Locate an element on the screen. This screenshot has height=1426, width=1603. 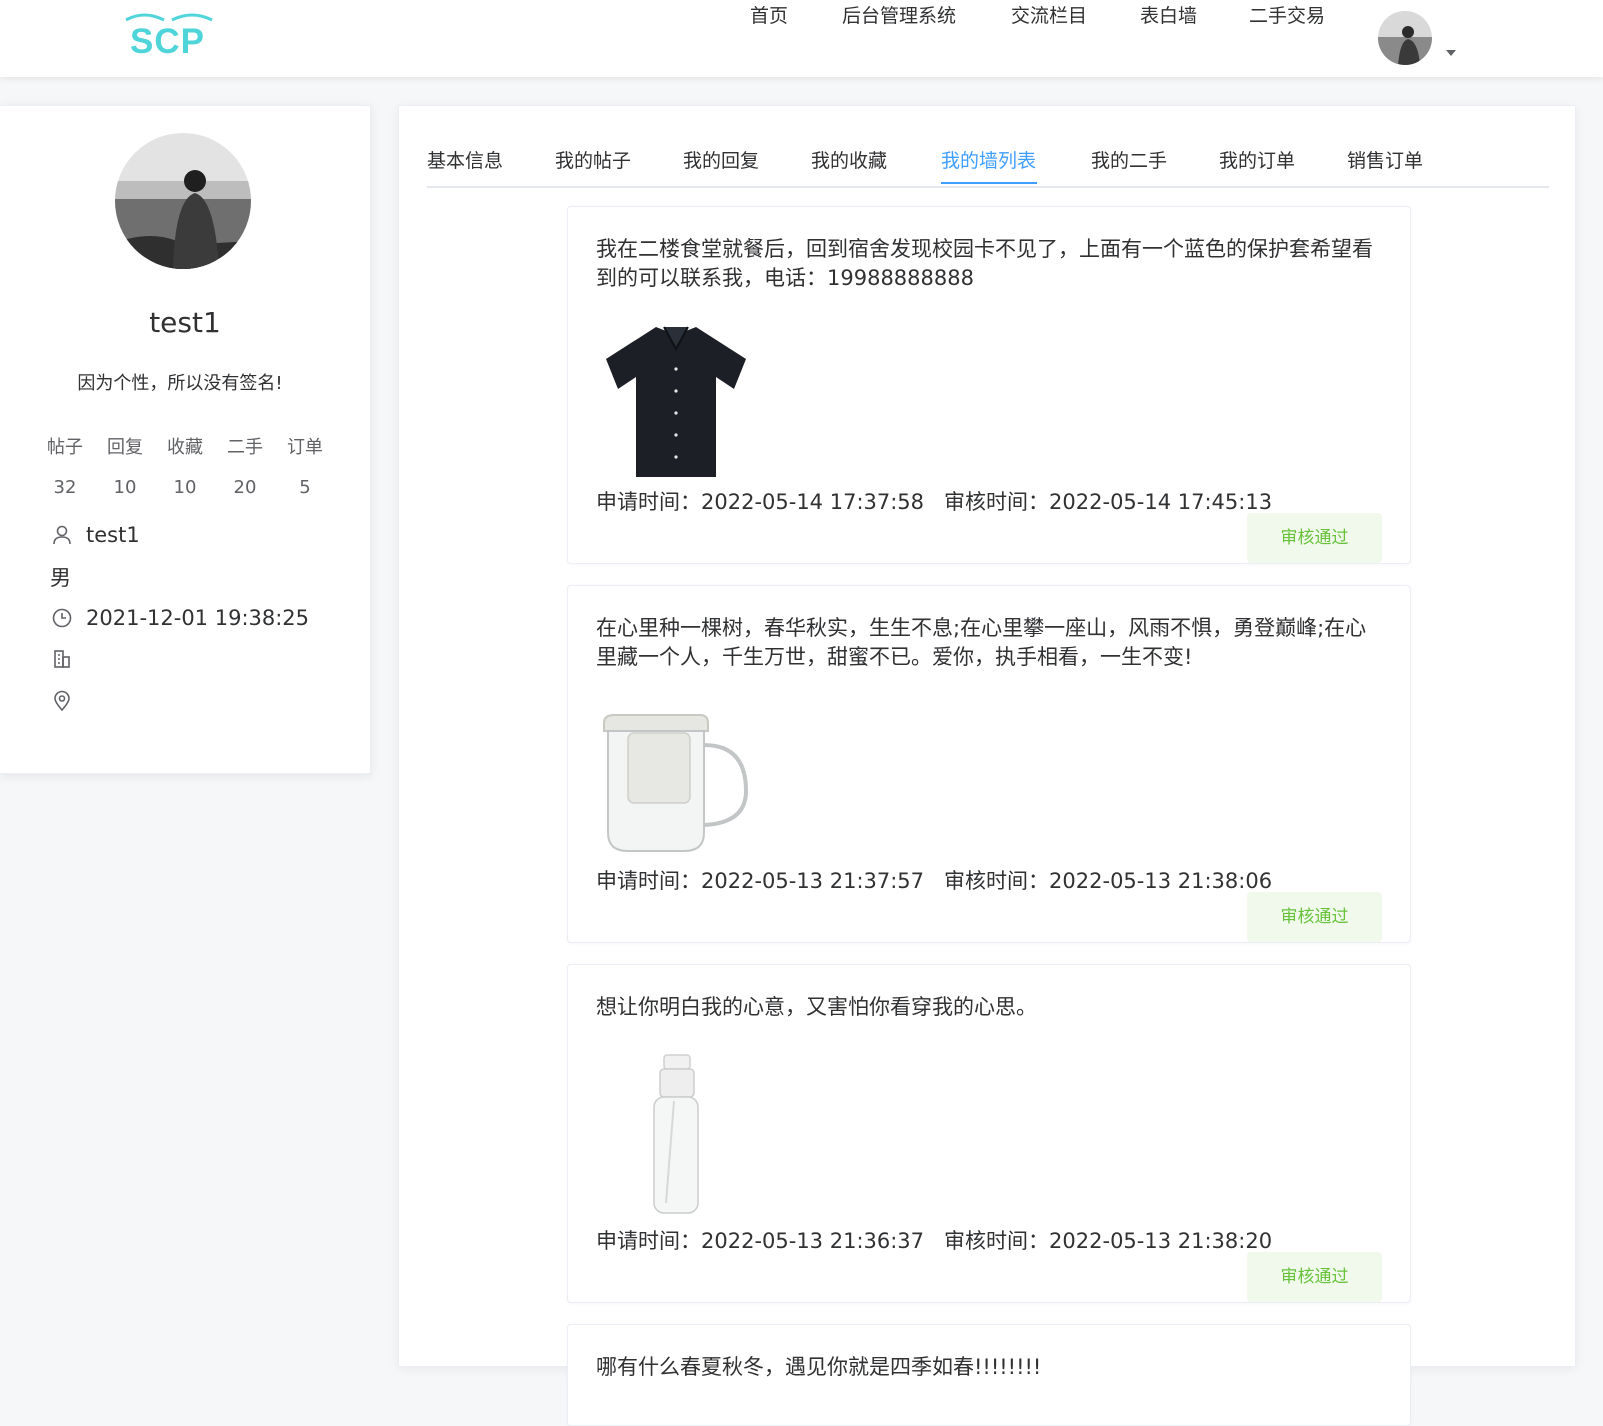
info-location-row is located at coordinates (68, 701).